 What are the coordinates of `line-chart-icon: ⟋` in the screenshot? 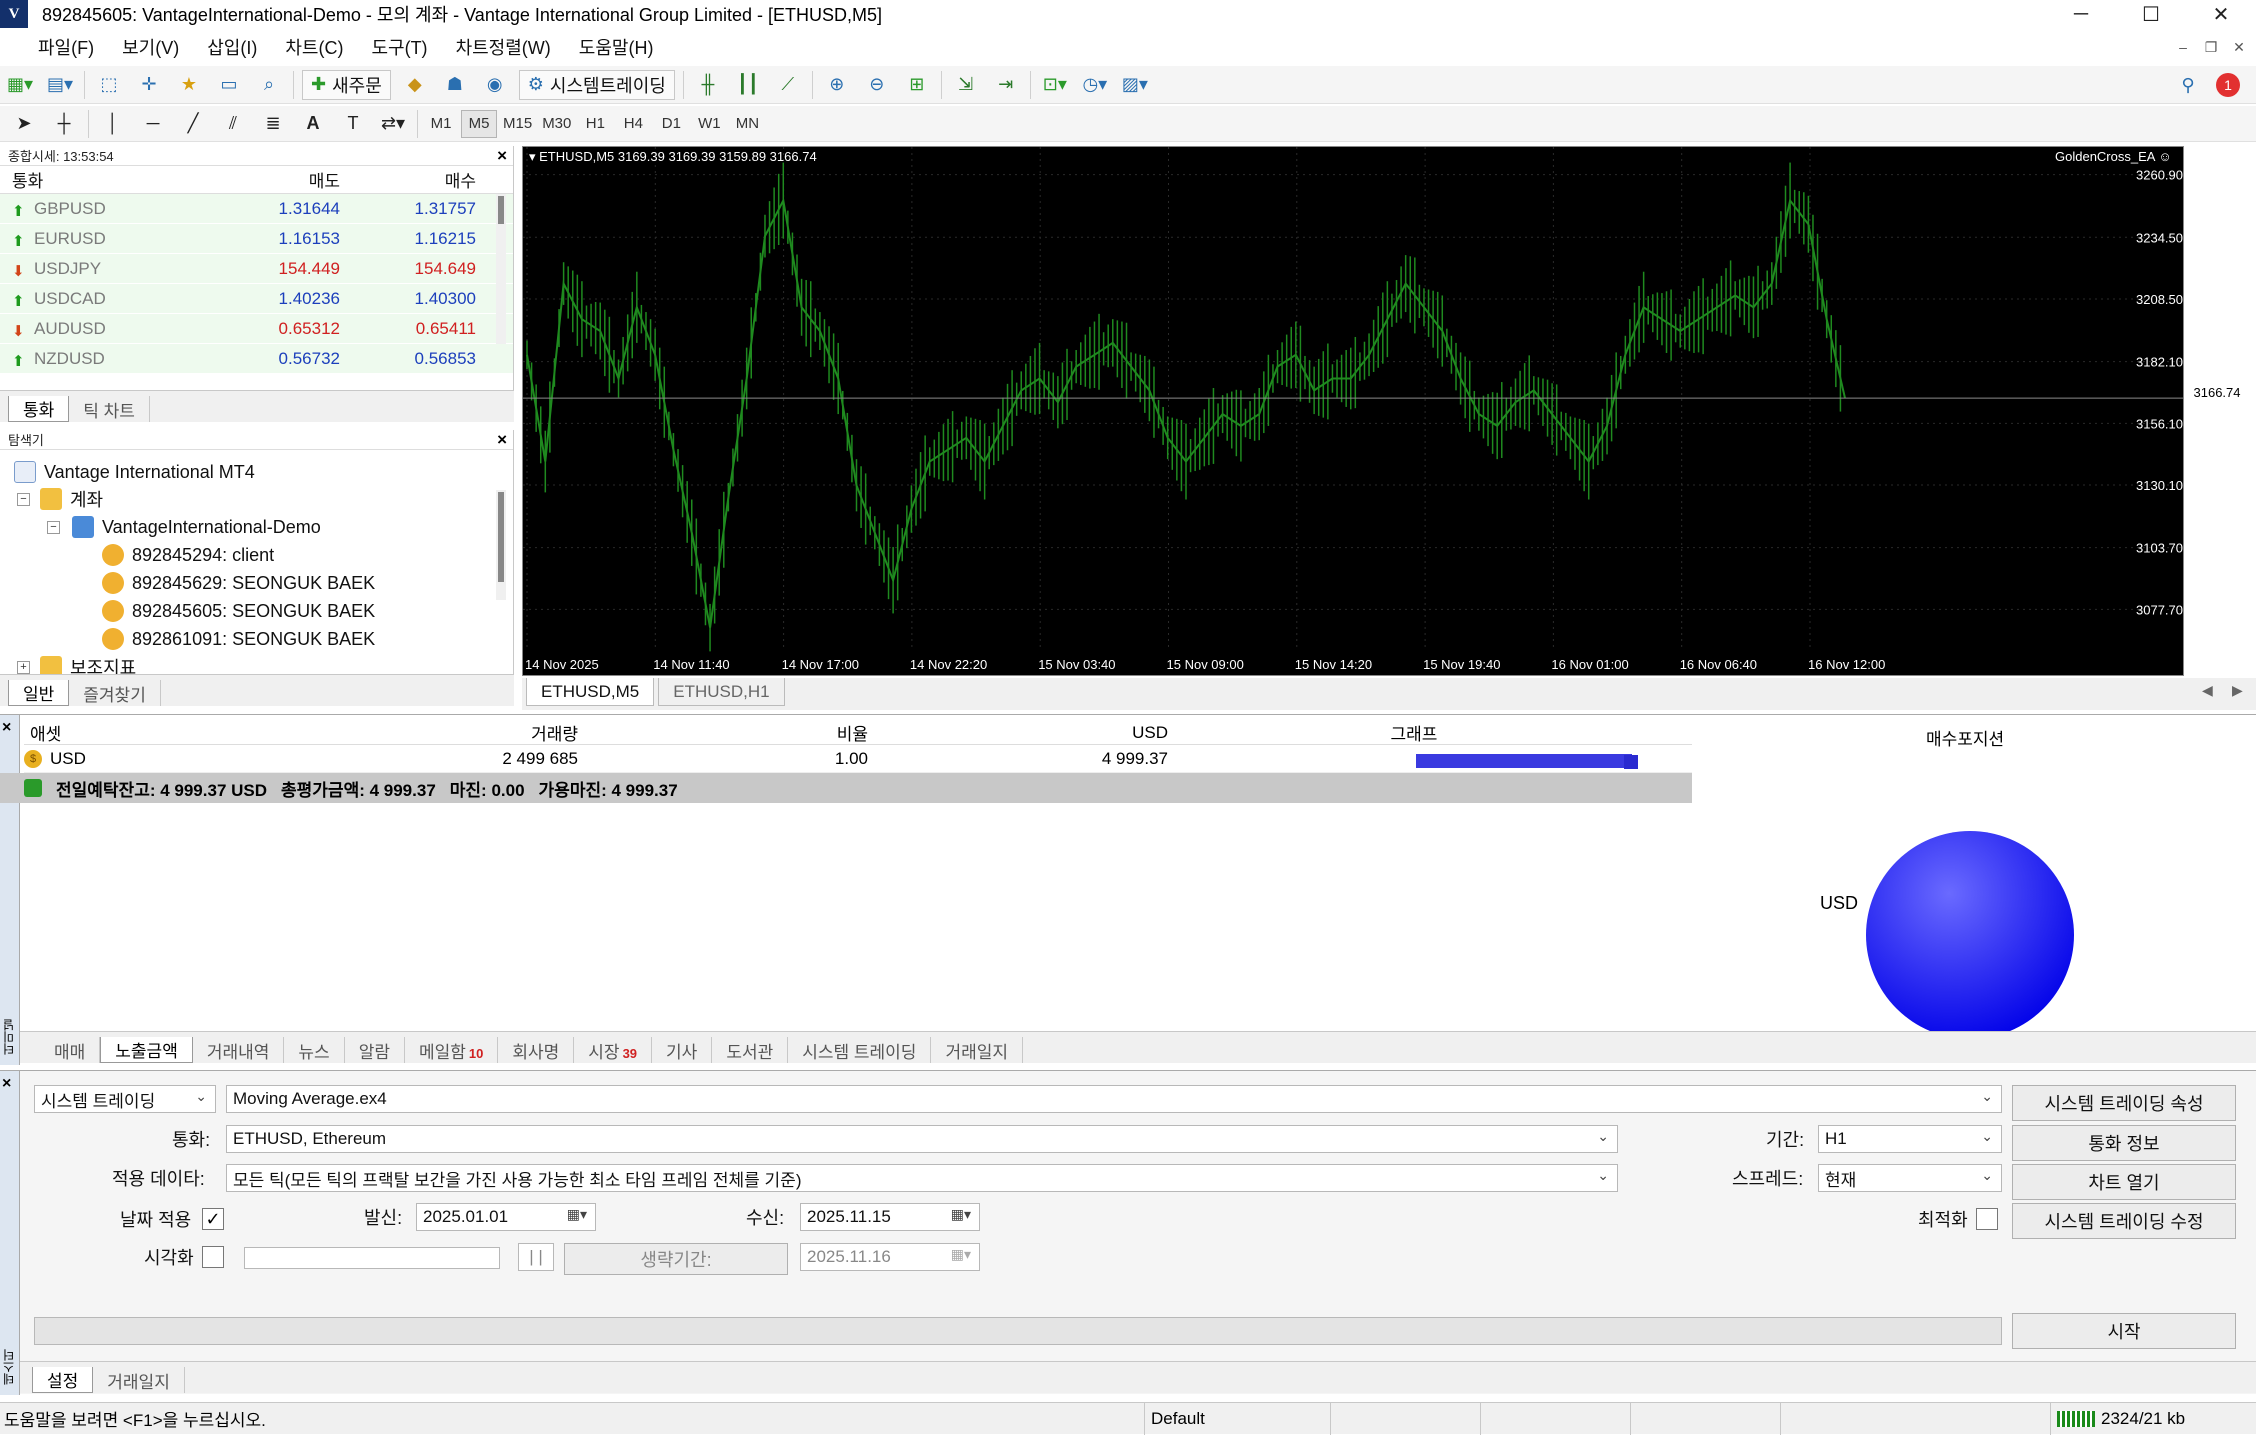 It's located at (788, 85).